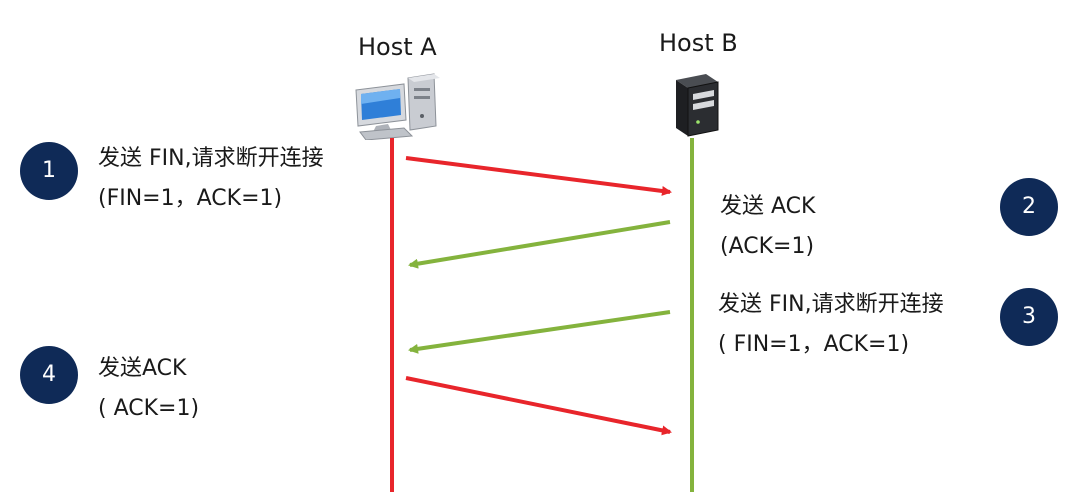 Image resolution: width=1086 pixels, height=501 pixels. I want to click on step-1-badge: 1, so click(49, 171).